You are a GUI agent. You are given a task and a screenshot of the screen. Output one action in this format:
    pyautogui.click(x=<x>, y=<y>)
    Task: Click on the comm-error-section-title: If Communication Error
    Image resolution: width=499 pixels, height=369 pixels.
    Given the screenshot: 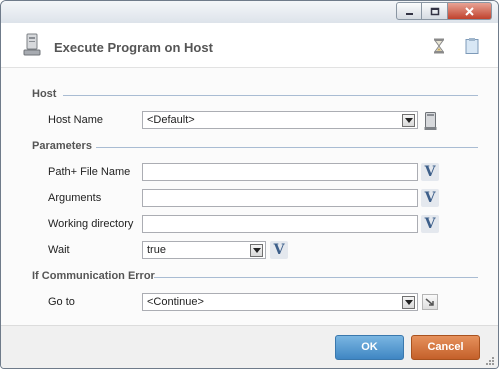 What is the action you would take?
    pyautogui.click(x=93, y=276)
    